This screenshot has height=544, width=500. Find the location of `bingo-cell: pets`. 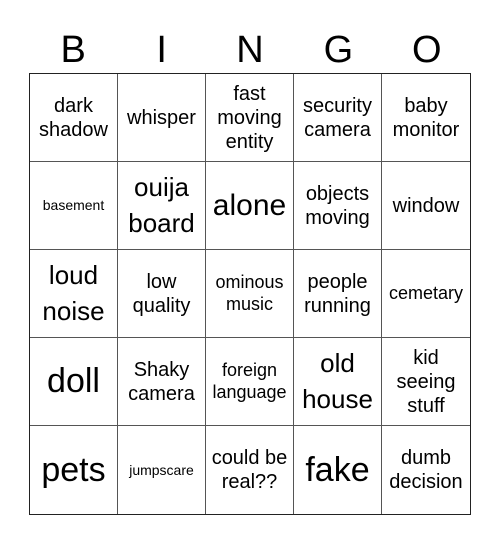

bingo-cell: pets is located at coordinates (74, 470).